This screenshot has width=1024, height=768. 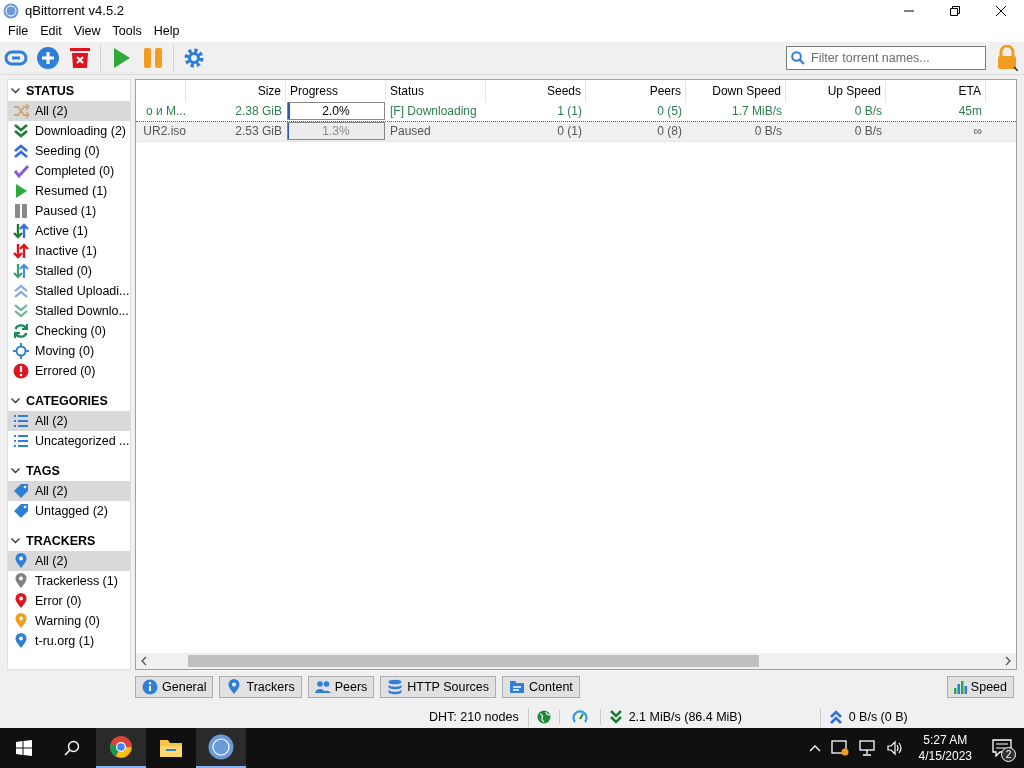 I want to click on table-cell-text: [F] Downloading, so click(x=433, y=112).